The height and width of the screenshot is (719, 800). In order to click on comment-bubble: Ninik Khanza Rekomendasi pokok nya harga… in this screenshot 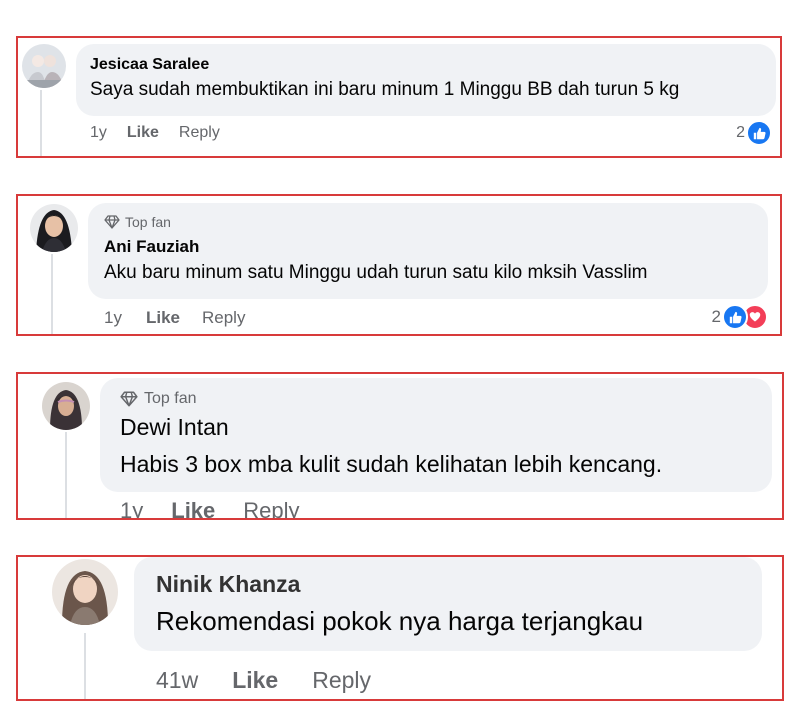, I will do `click(448, 604)`.